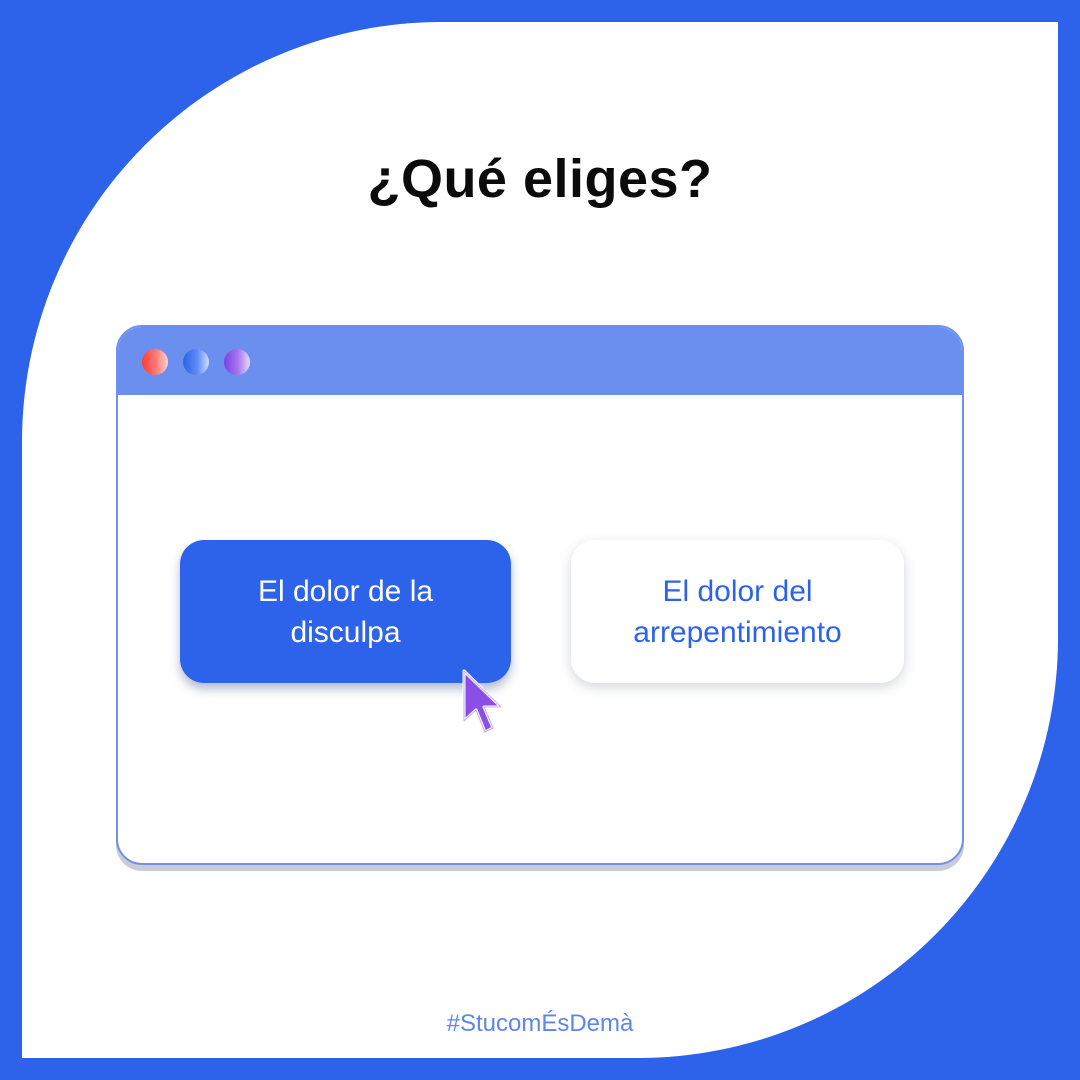 The width and height of the screenshot is (1080, 1080). Describe the element at coordinates (196, 362) in the screenshot. I see `minimize-dot-icon` at that location.